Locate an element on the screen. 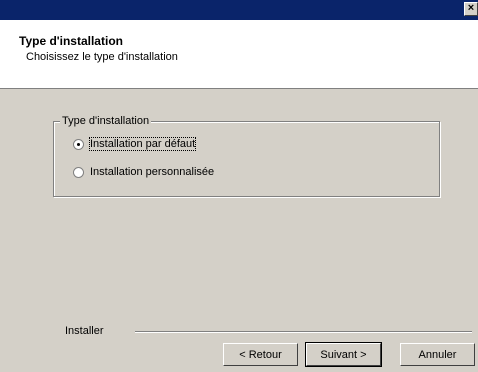 Image resolution: width=478 pixels, height=372 pixels. cancel-button: Annuler is located at coordinates (437, 354).